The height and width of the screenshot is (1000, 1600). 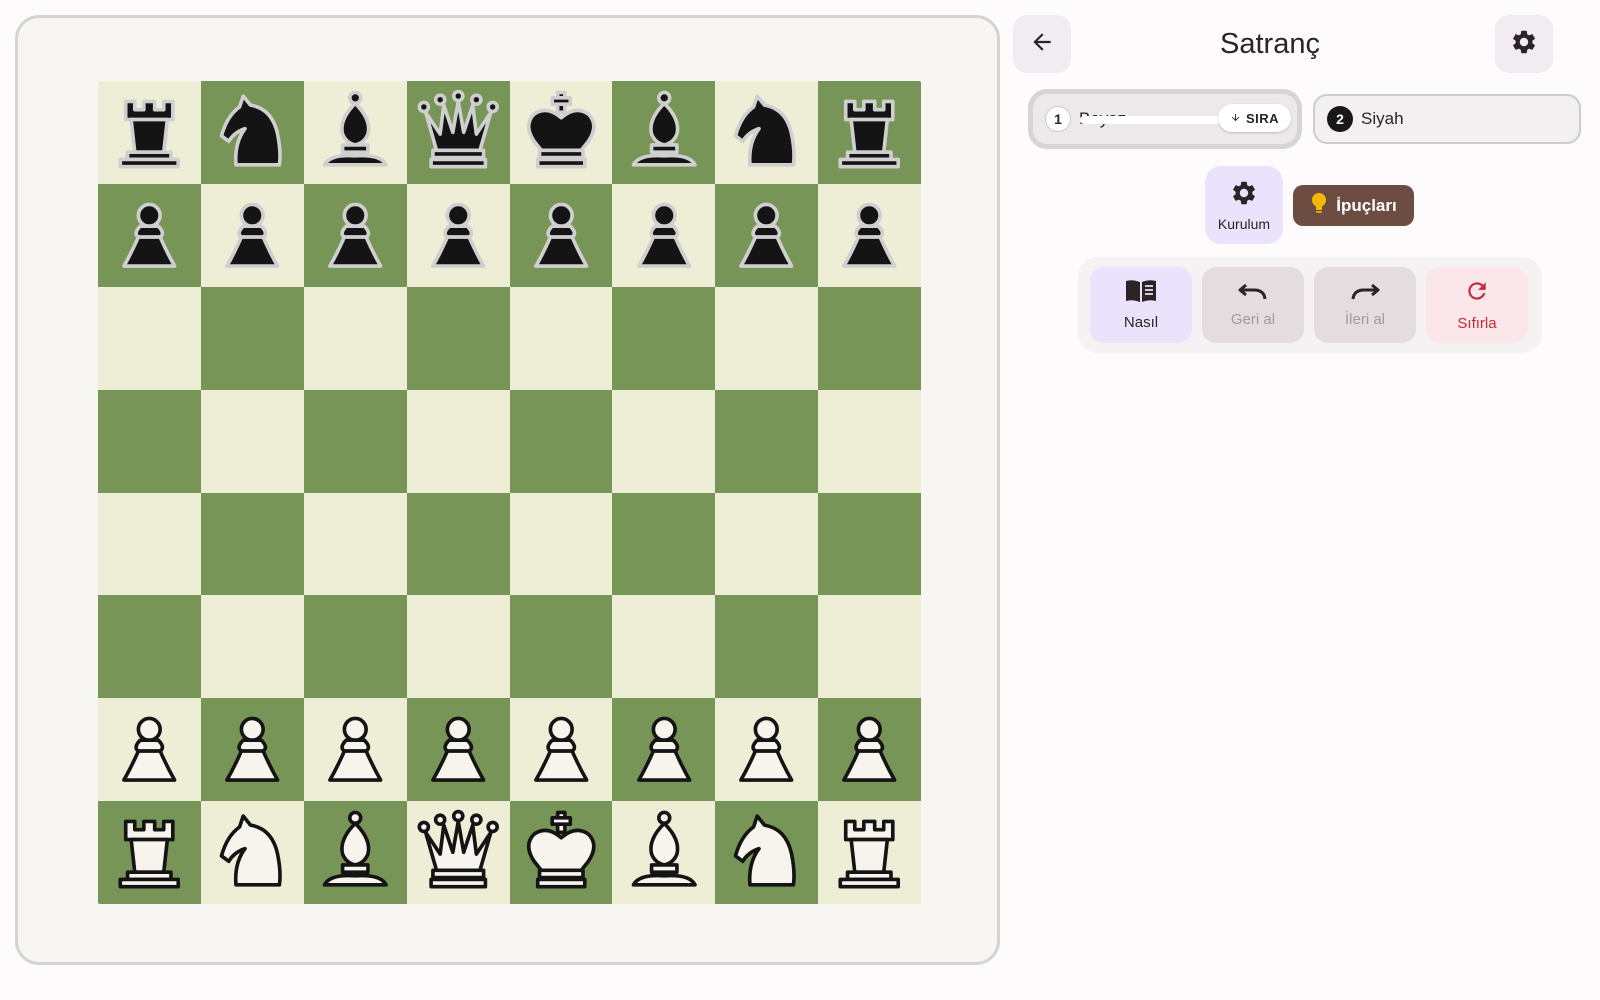 I want to click on reset-button: Sıfırla, so click(x=1477, y=305).